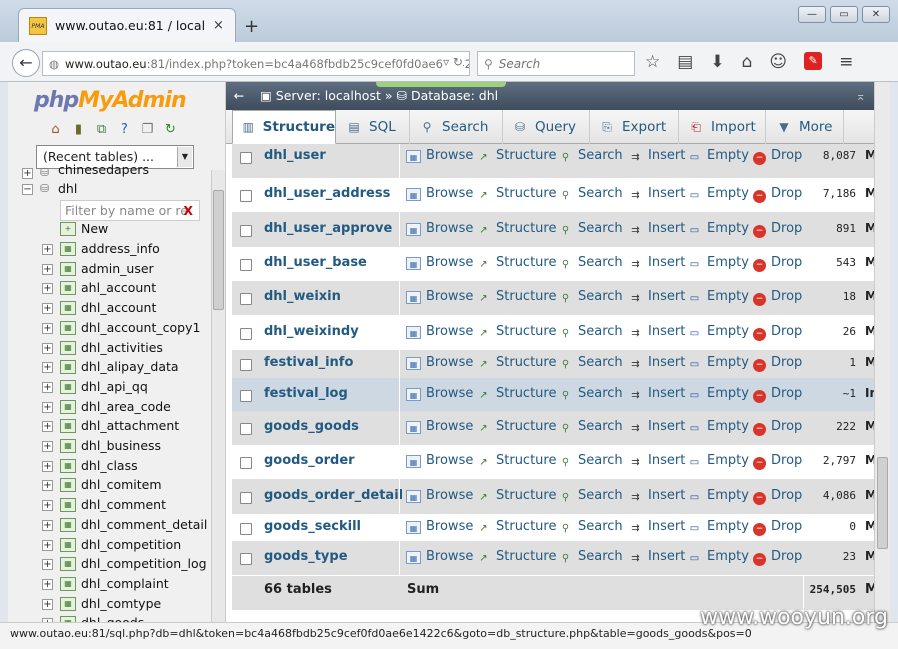 Image resolution: width=898 pixels, height=649 pixels. What do you see at coordinates (327, 193) in the screenshot?
I see `table-name-link: dhl_user_address` at bounding box center [327, 193].